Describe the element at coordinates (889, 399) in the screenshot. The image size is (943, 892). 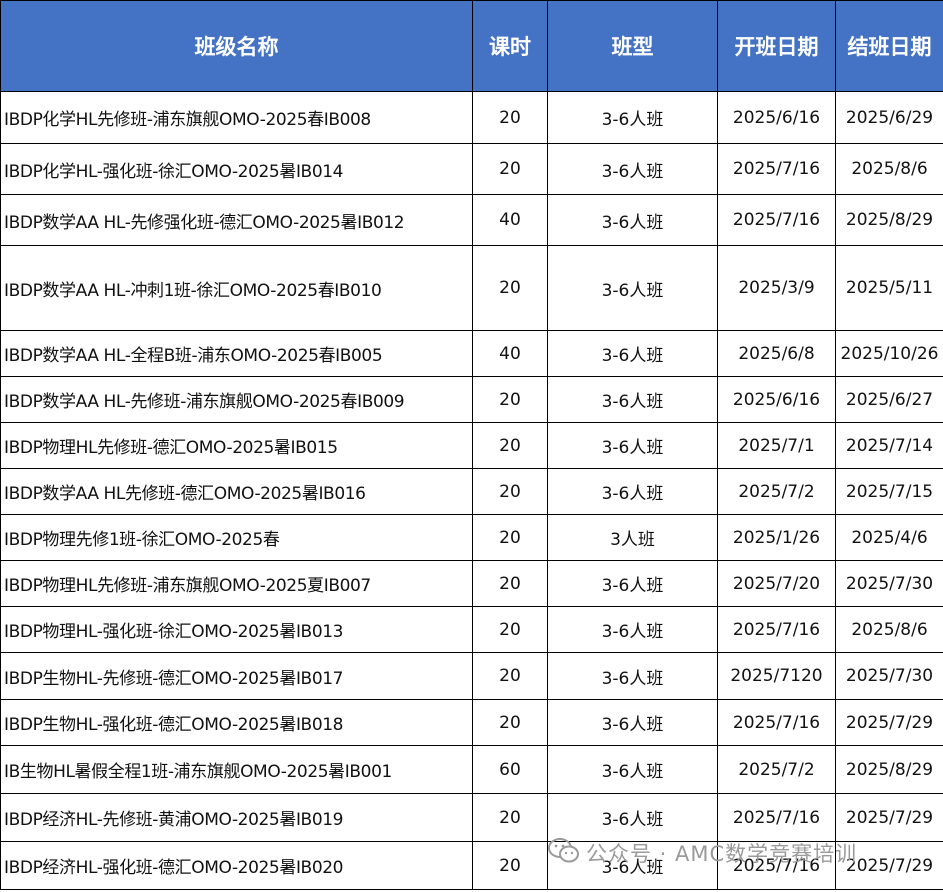
I see `cell-end-date: 2025/6/27` at that location.